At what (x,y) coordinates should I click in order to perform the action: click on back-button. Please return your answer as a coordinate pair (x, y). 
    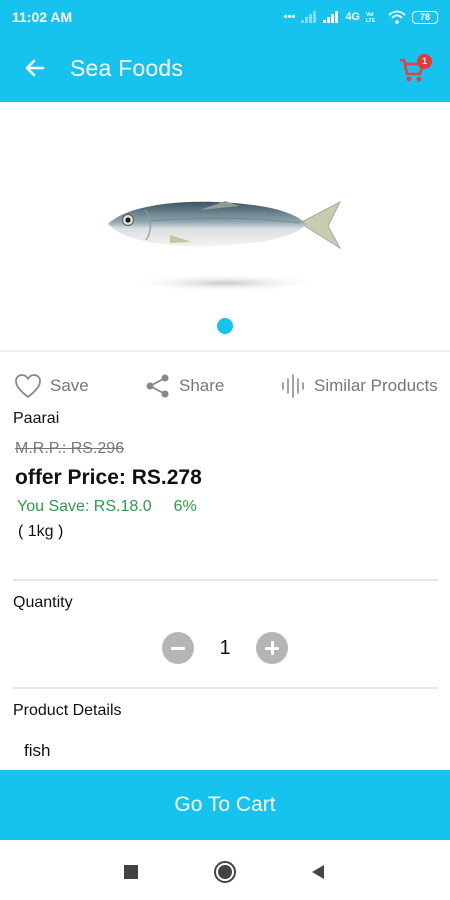
    Looking at the image, I should click on (35, 68).